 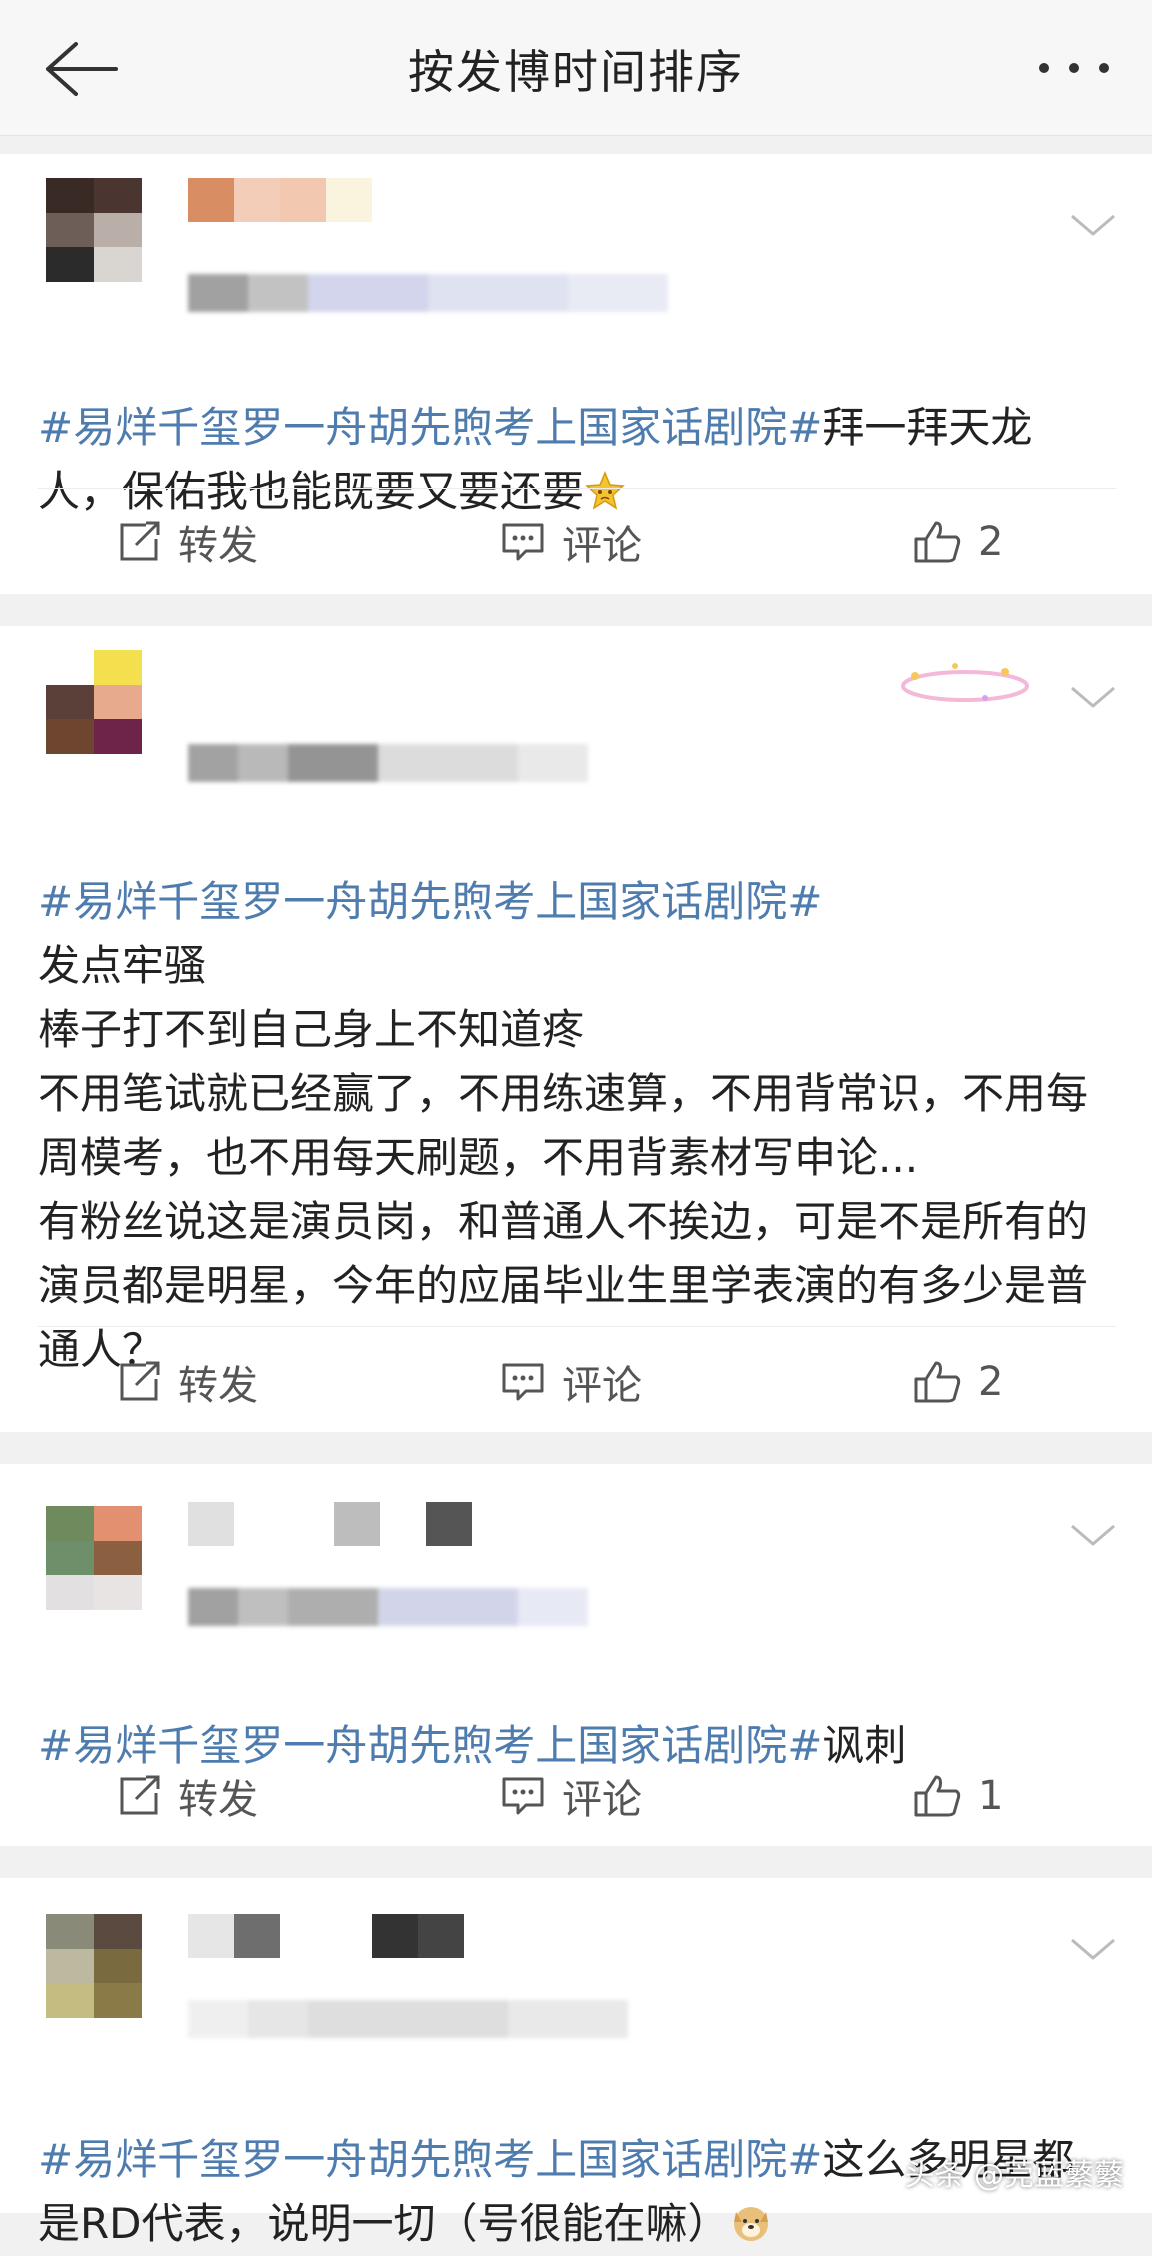 I want to click on action-bar: 转发 评论 1, so click(x=576, y=1796).